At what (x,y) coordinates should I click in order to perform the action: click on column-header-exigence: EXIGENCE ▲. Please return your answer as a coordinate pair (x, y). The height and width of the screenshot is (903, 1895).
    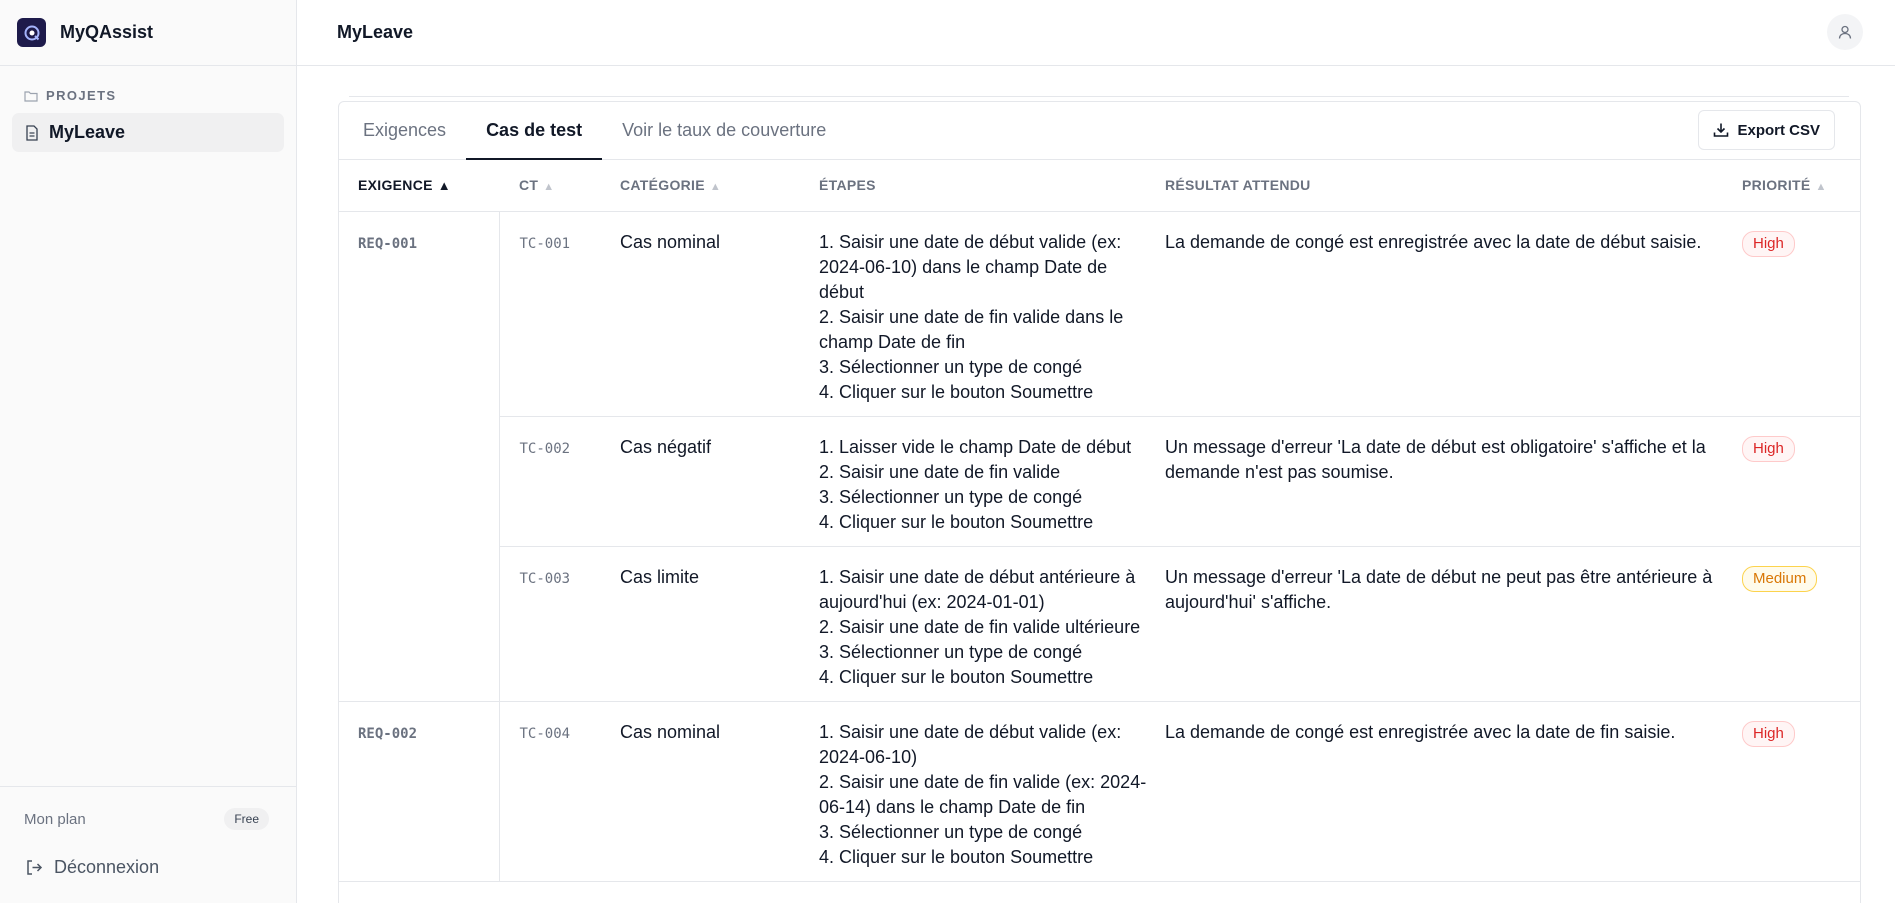
    Looking at the image, I should click on (419, 186).